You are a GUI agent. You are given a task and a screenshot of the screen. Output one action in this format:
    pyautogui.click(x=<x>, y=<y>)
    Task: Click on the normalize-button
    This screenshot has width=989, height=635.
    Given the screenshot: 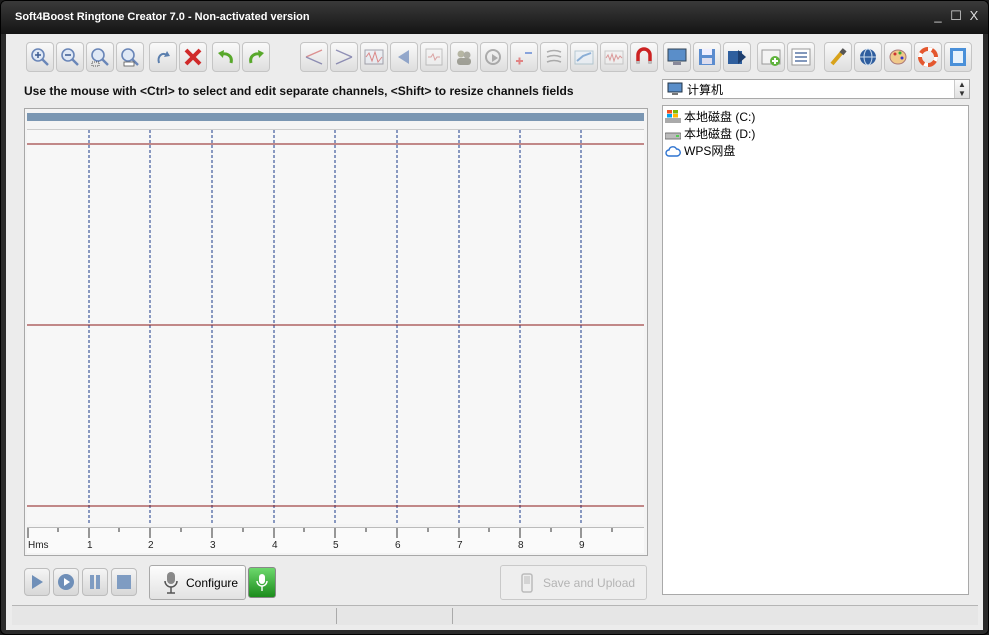 What is the action you would take?
    pyautogui.click(x=374, y=57)
    